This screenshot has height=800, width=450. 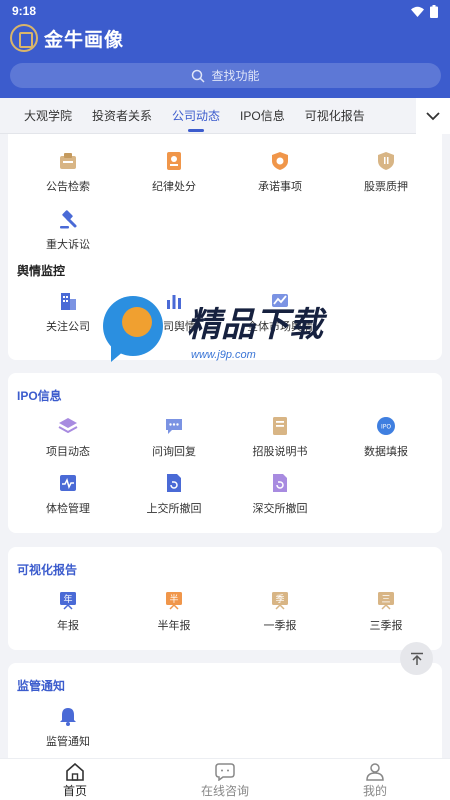 I want to click on app-header: 9:18 金牛画像 查找功能, so click(x=225, y=49).